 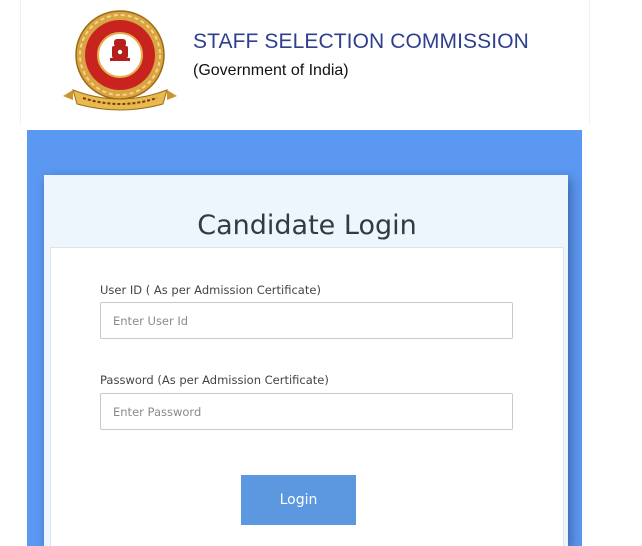 I want to click on user-id-label: User ID ( As per Admission Certificate), so click(x=210, y=290).